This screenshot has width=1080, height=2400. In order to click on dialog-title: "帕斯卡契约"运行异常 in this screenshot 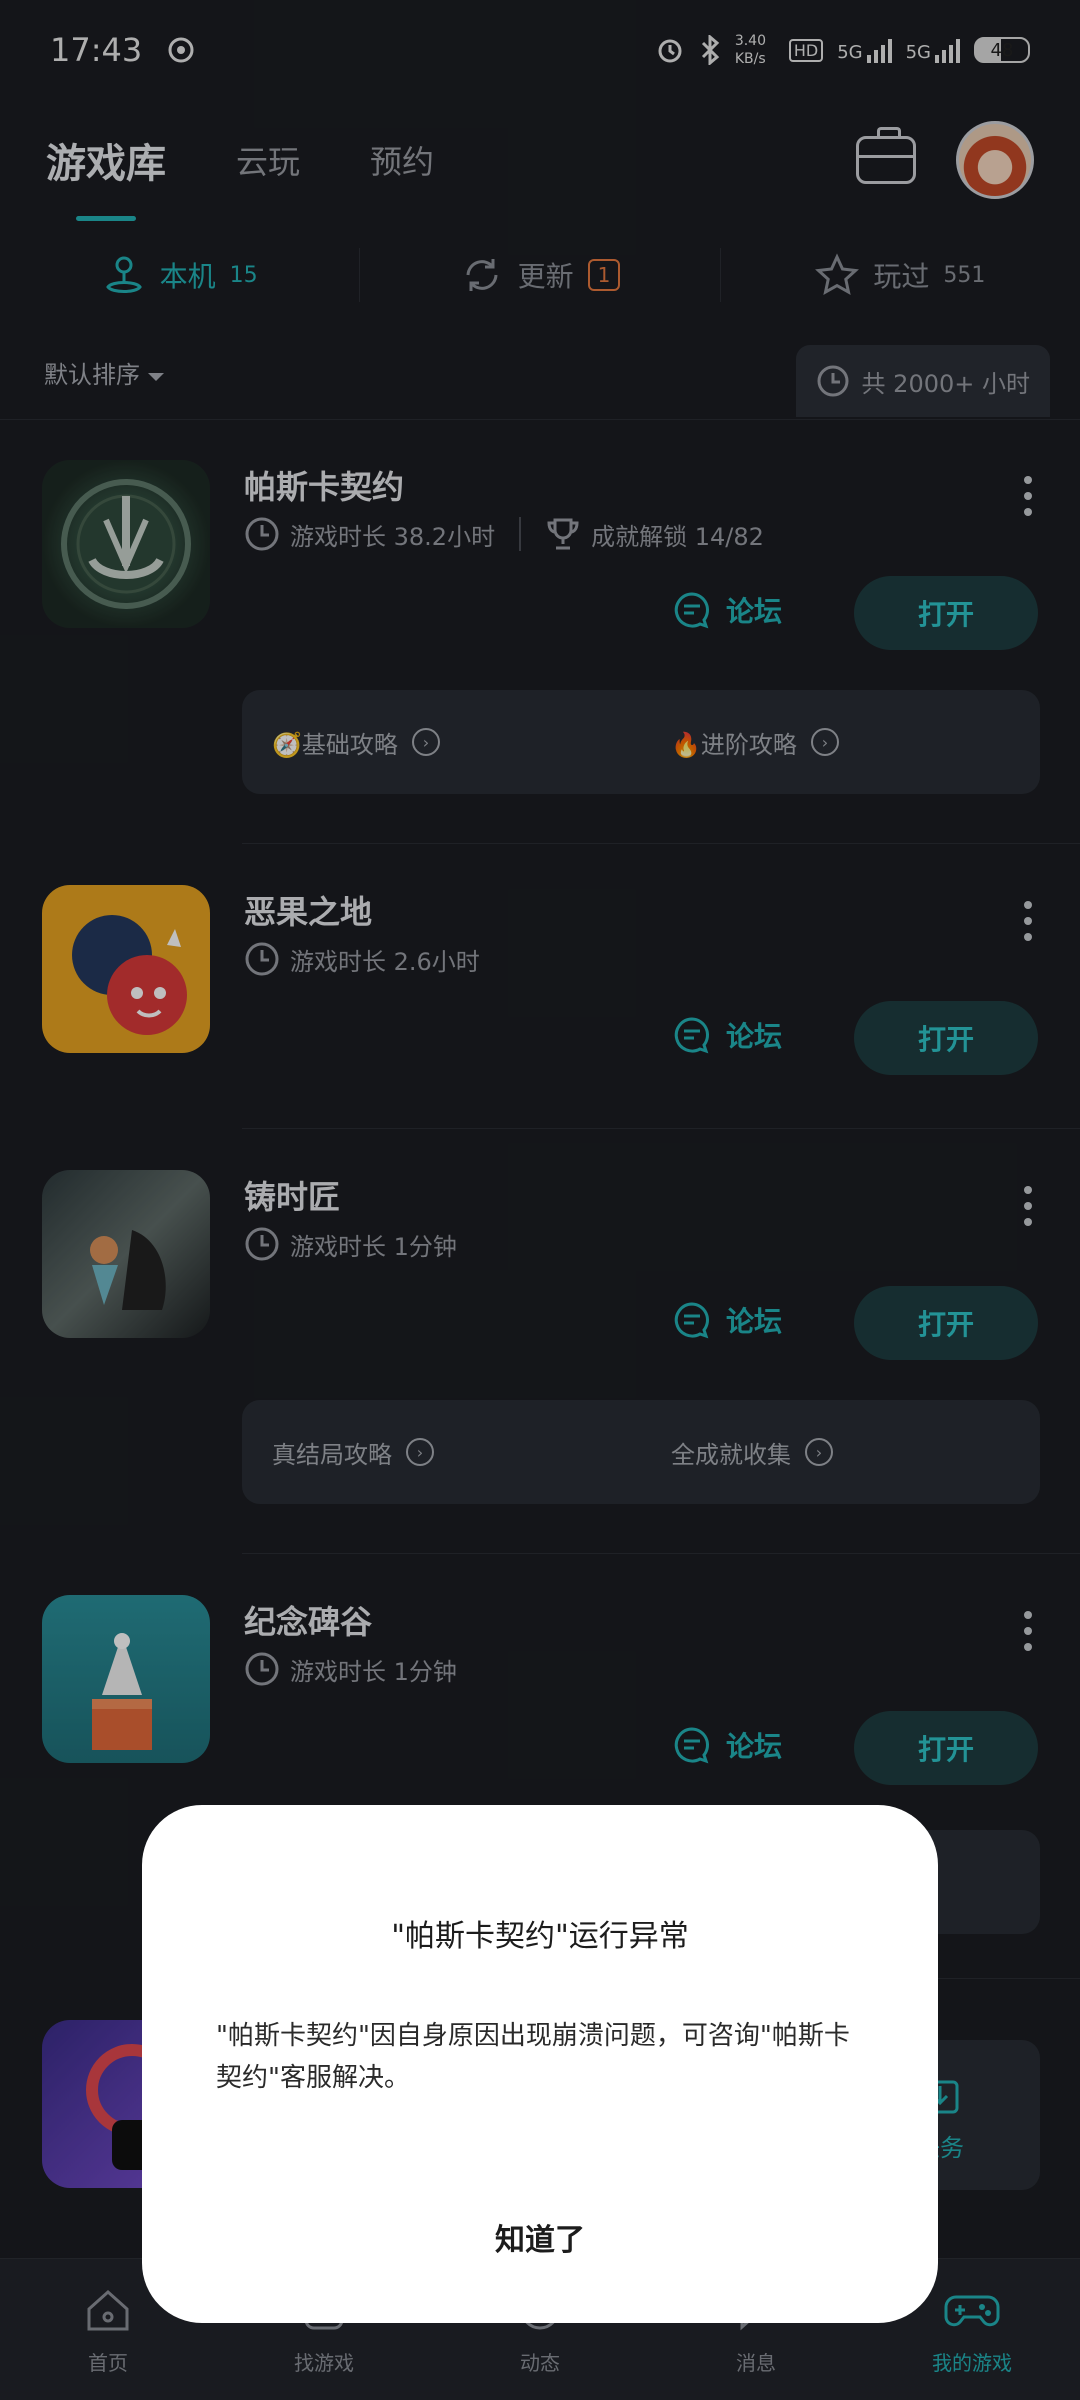, I will do `click(540, 1936)`.